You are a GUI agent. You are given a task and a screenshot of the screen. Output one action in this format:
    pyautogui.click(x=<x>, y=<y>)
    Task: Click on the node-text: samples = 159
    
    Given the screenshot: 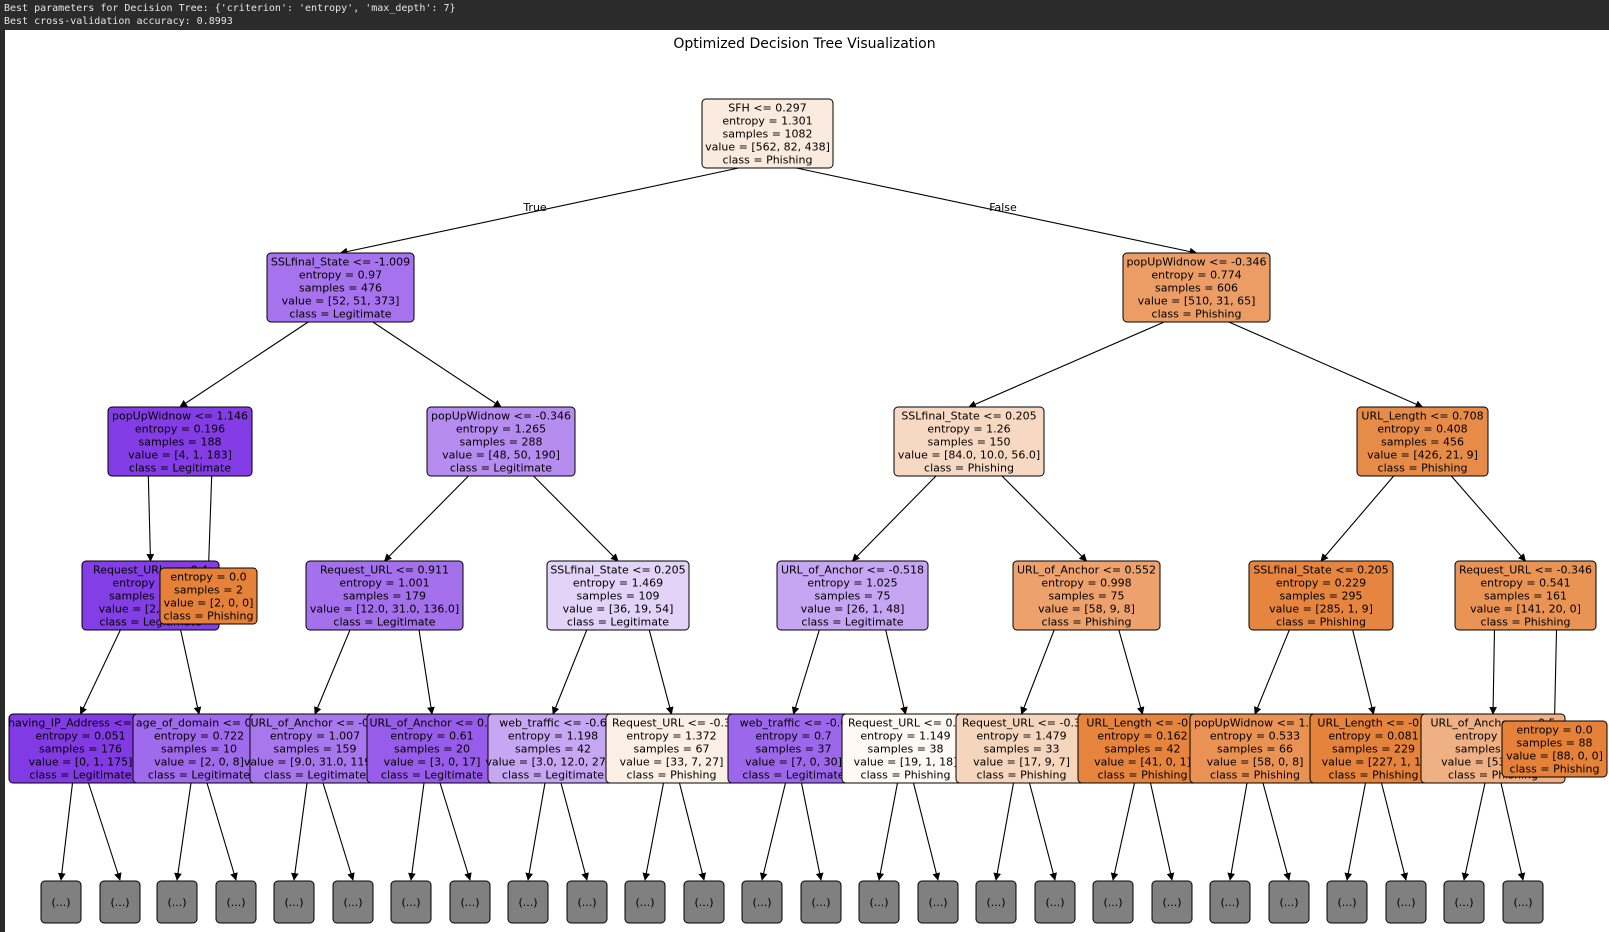 What is the action you would take?
    pyautogui.click(x=315, y=749)
    